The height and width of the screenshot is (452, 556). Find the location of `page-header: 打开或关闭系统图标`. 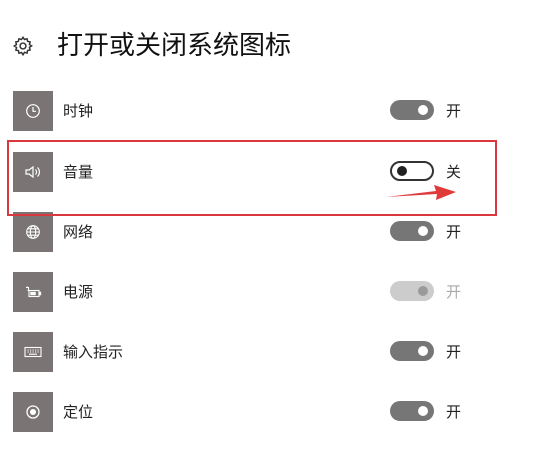

page-header: 打开或关闭系统图标 is located at coordinates (150, 46).